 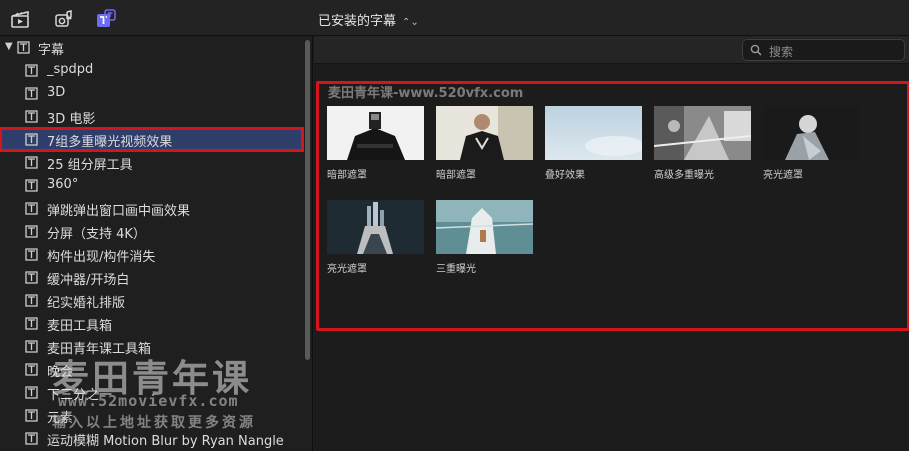 I want to click on search-icon, so click(x=756, y=50).